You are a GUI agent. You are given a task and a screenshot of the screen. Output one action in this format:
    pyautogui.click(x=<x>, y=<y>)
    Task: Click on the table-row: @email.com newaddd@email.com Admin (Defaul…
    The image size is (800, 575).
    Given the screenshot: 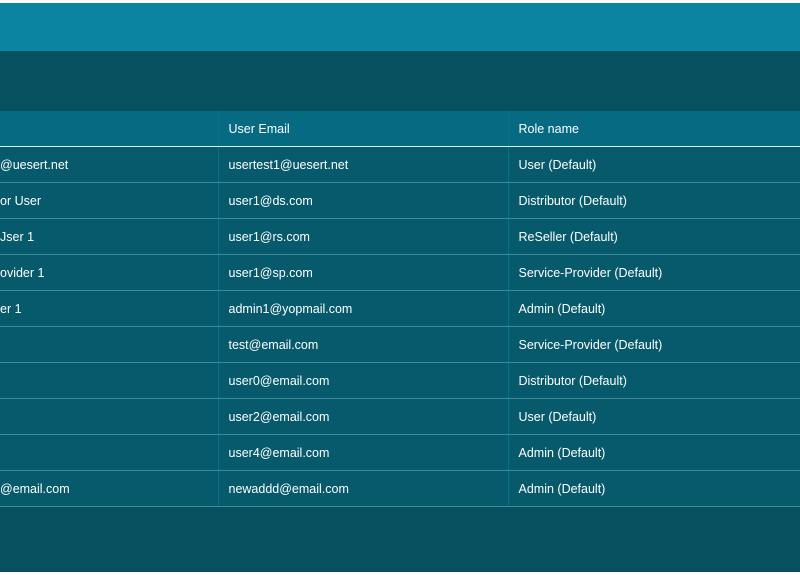 What is the action you would take?
    pyautogui.click(x=400, y=488)
    